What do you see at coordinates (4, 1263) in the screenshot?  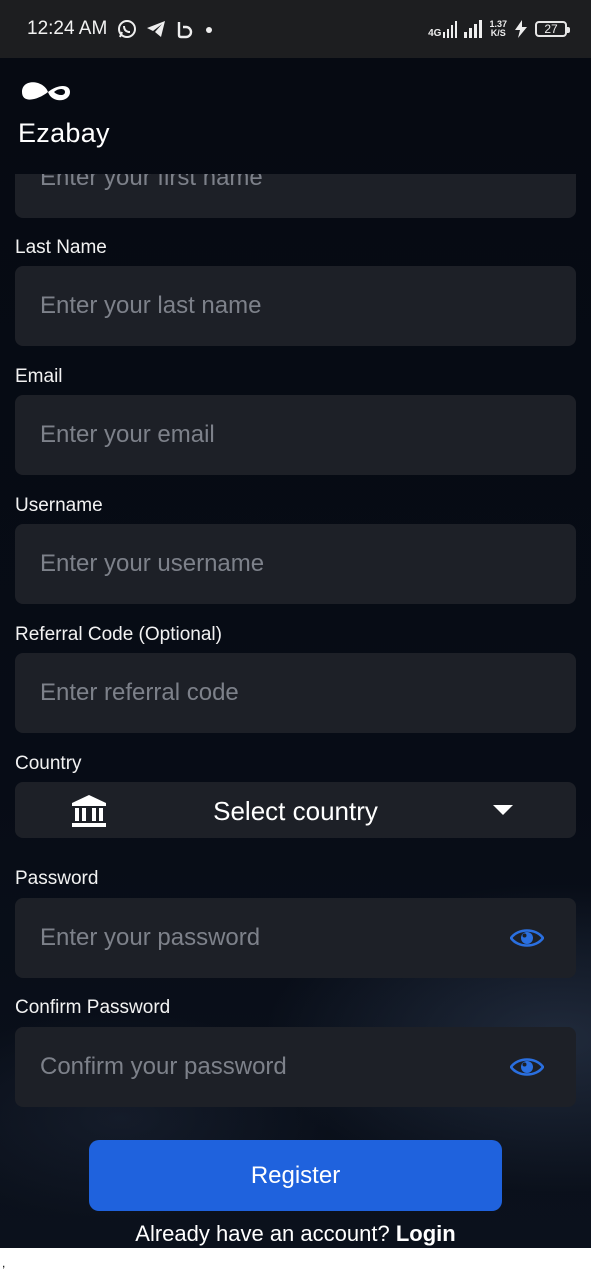 I see `bottom-mark: ,` at bounding box center [4, 1263].